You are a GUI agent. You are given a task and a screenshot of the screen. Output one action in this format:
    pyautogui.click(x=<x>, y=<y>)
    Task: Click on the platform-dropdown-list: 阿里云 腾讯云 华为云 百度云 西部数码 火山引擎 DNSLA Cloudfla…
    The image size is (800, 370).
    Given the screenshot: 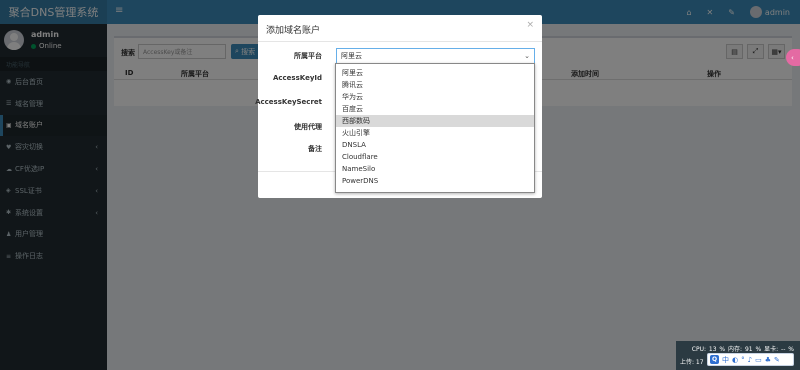 What is the action you would take?
    pyautogui.click(x=435, y=128)
    